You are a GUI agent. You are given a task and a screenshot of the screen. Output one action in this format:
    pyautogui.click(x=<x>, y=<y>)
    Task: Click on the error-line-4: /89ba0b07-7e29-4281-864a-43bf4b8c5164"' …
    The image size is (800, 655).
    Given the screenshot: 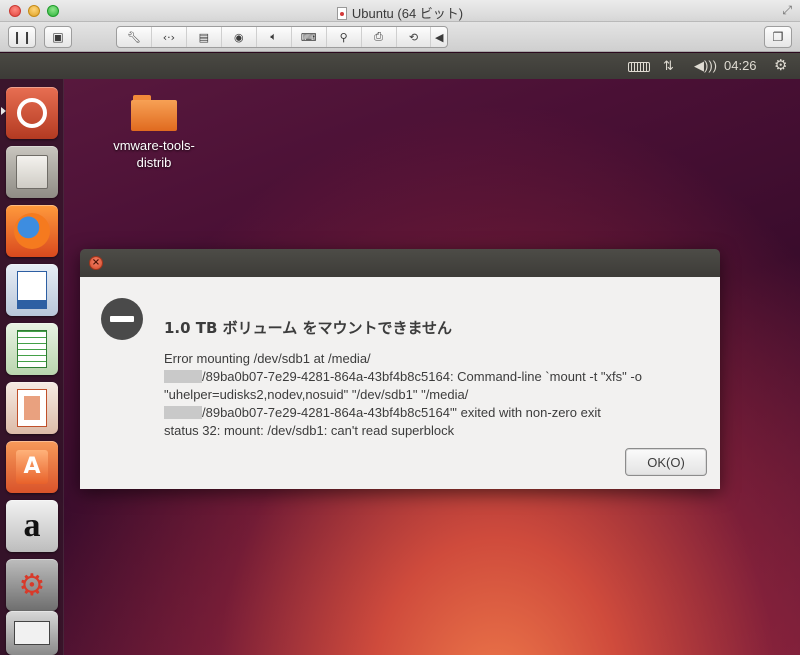 What is the action you would take?
    pyautogui.click(x=439, y=413)
    